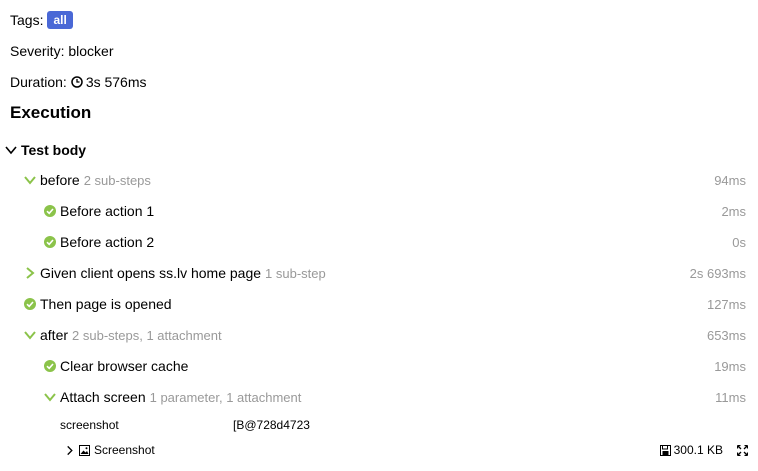 The width and height of the screenshot is (758, 471). Describe the element at coordinates (124, 366) in the screenshot. I see `step-title: Clear browser cache` at that location.